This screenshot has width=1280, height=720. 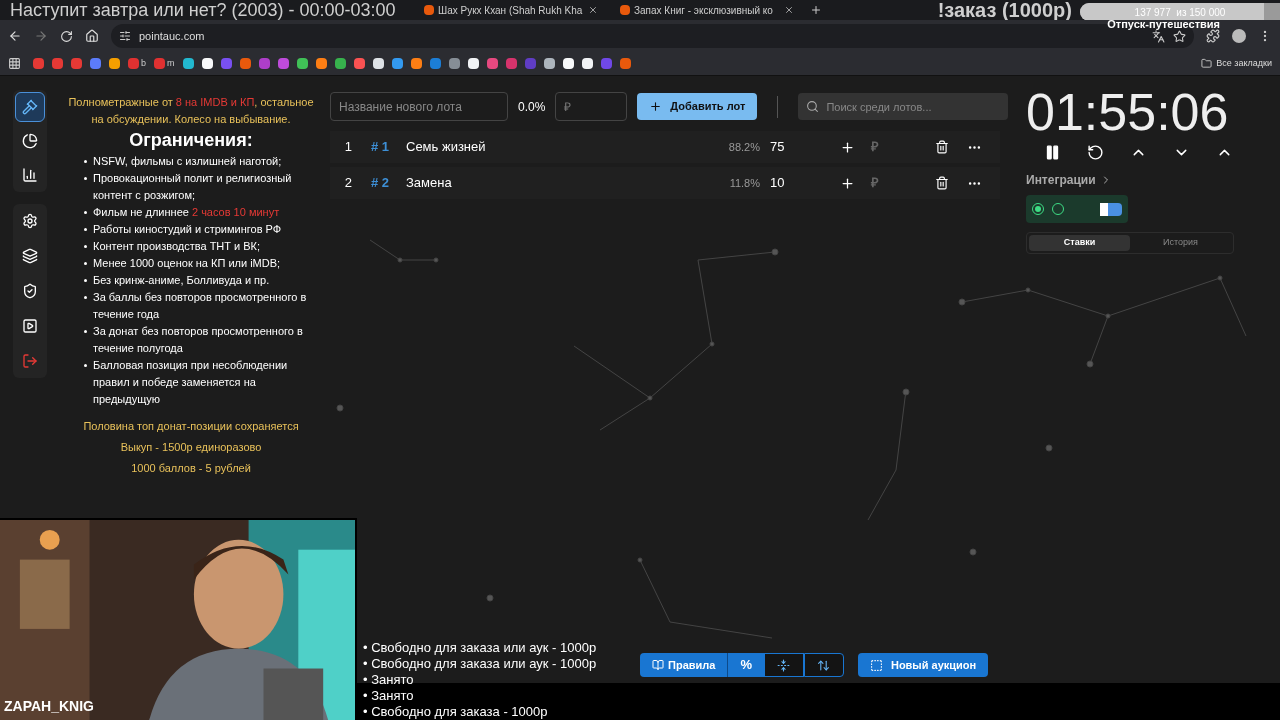 I want to click on video-icon, so click(x=30, y=326).